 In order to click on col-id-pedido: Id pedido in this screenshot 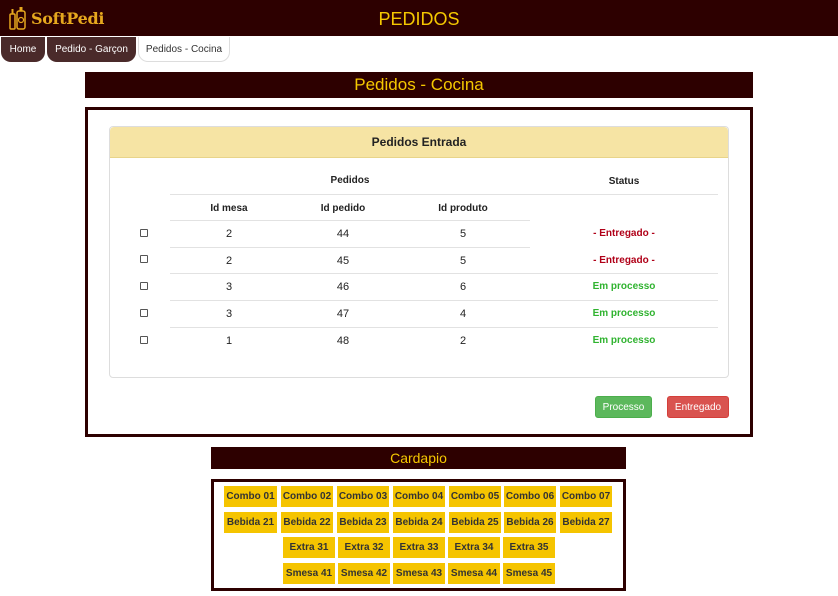, I will do `click(343, 208)`.